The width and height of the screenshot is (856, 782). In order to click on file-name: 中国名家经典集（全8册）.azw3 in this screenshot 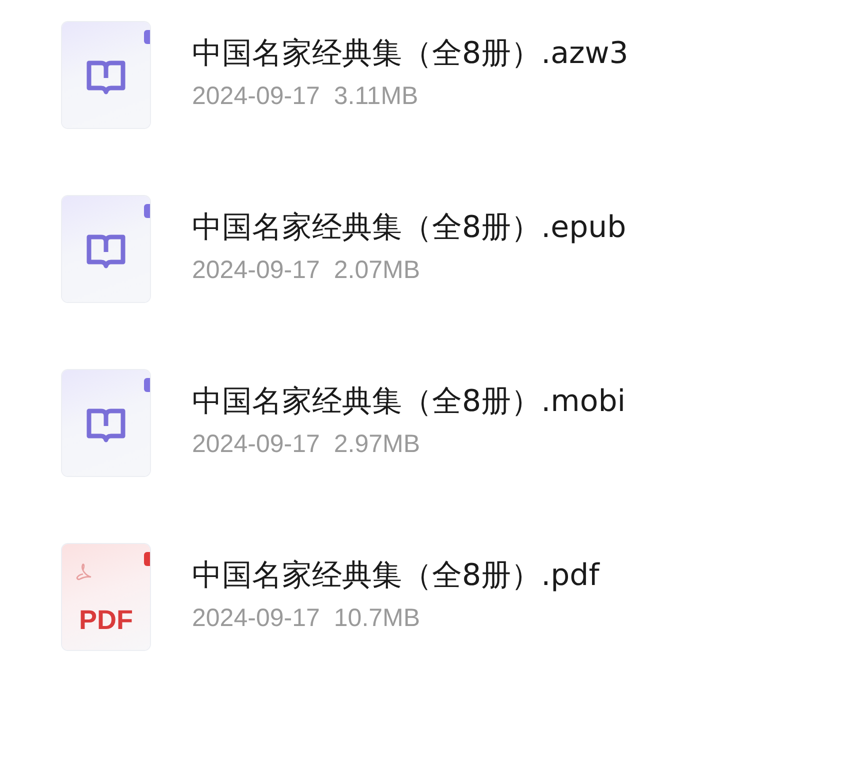, I will do `click(410, 54)`.